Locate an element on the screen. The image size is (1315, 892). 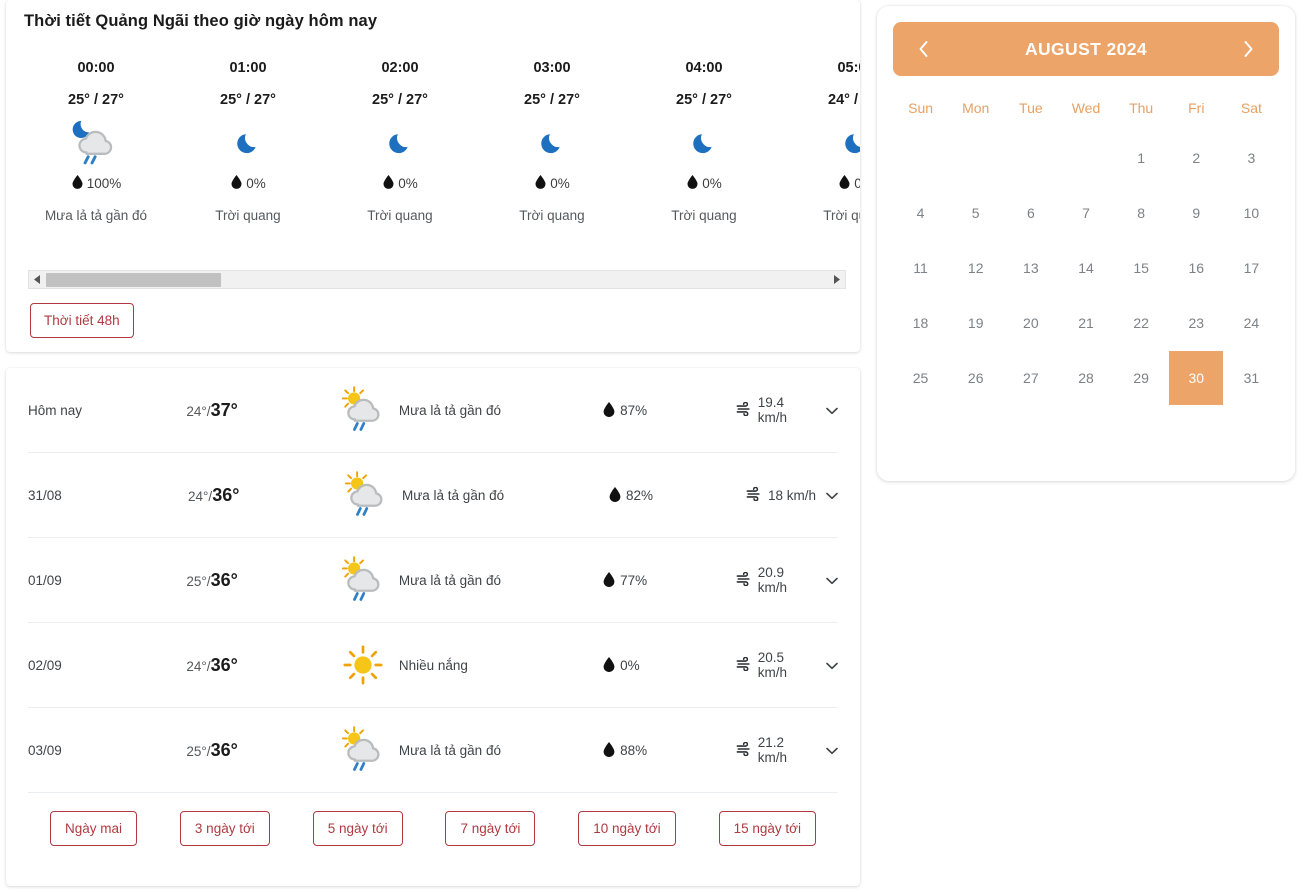
forecast-range-button: 15 ngày tới is located at coordinates (767, 828).